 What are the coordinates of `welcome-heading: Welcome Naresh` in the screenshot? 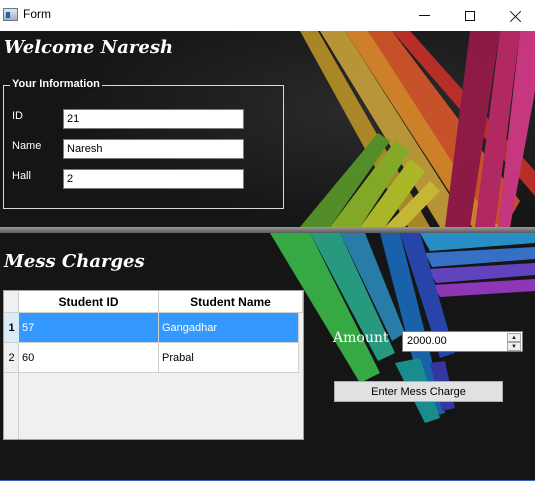 It's located at (89, 47).